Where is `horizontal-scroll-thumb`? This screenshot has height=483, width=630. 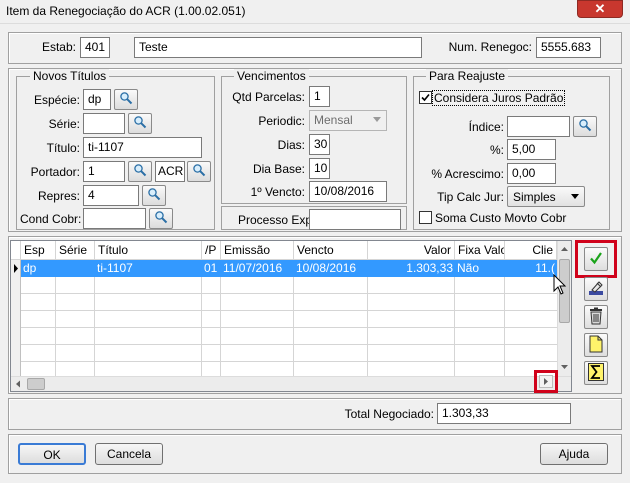 horizontal-scroll-thumb is located at coordinates (36, 384).